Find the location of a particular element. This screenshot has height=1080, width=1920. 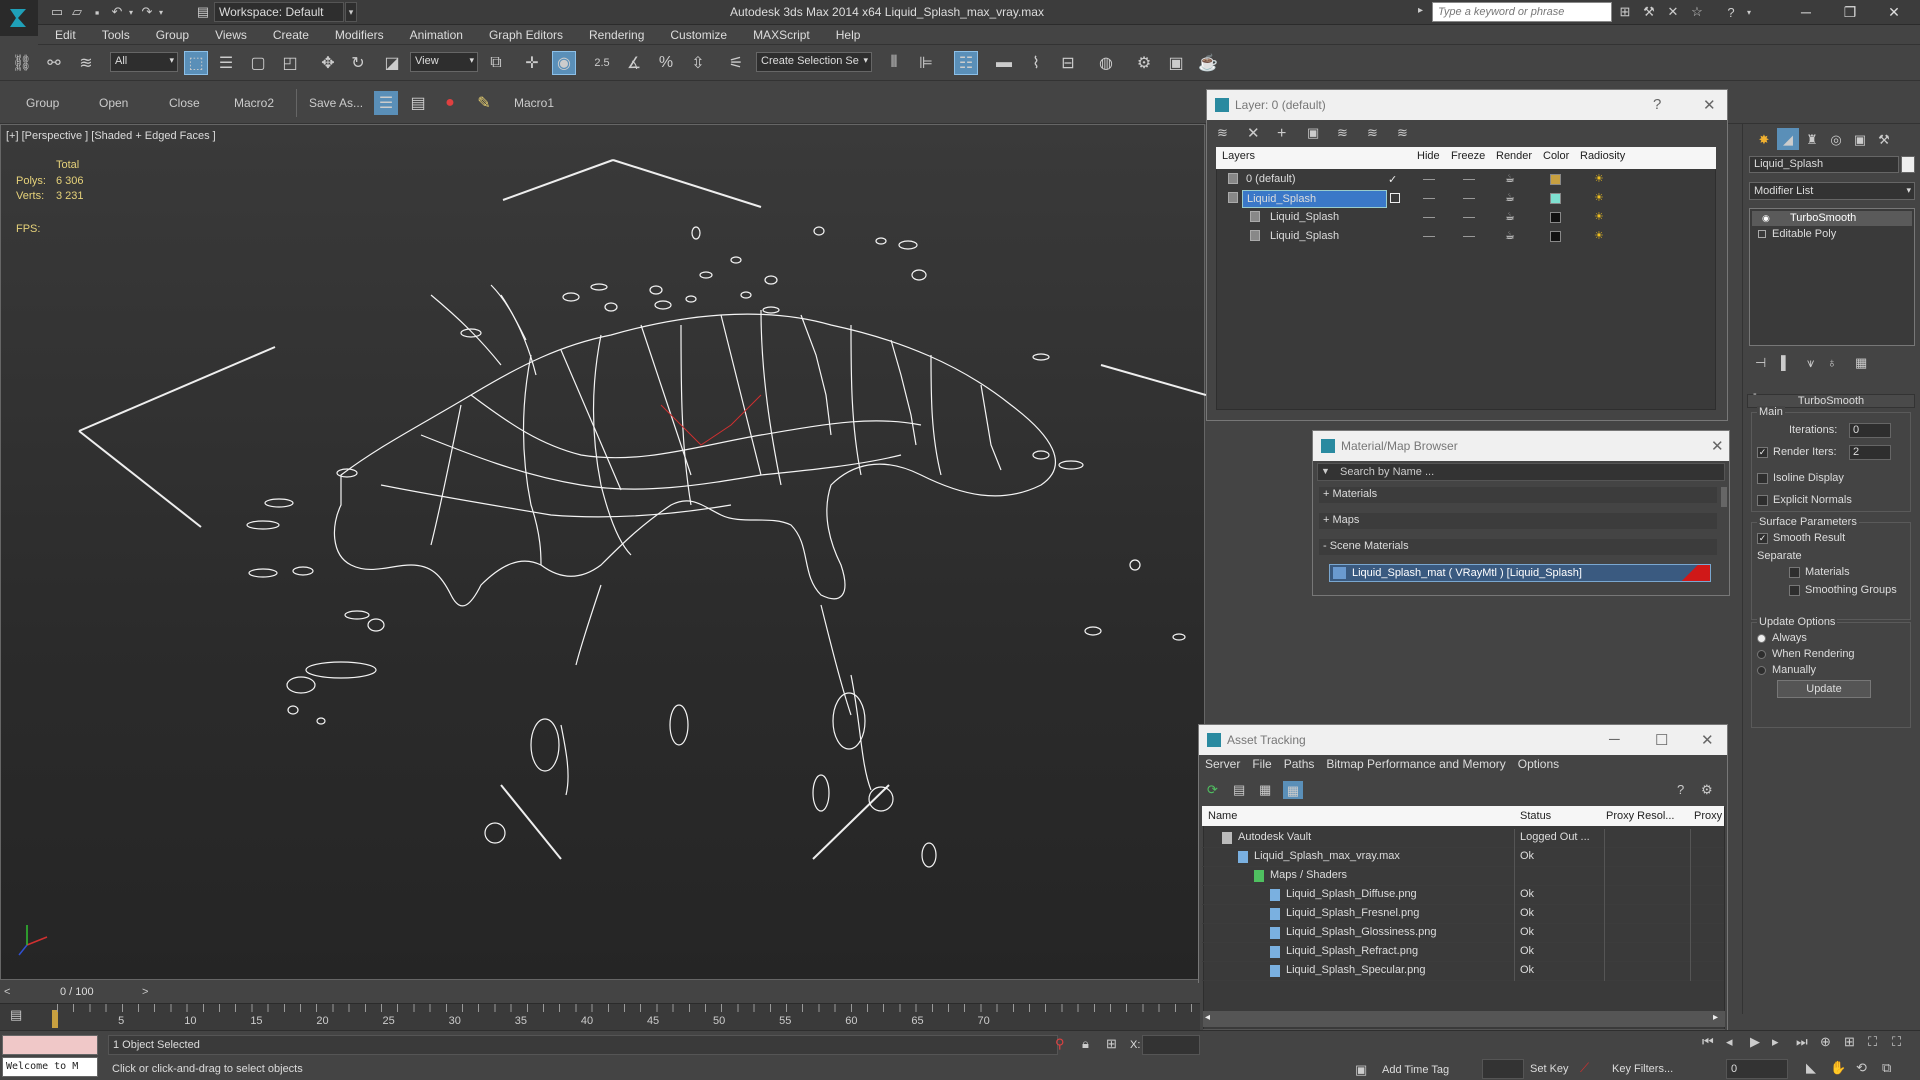

make-unique-icon: ⩛ is located at coordinates (1810, 362).